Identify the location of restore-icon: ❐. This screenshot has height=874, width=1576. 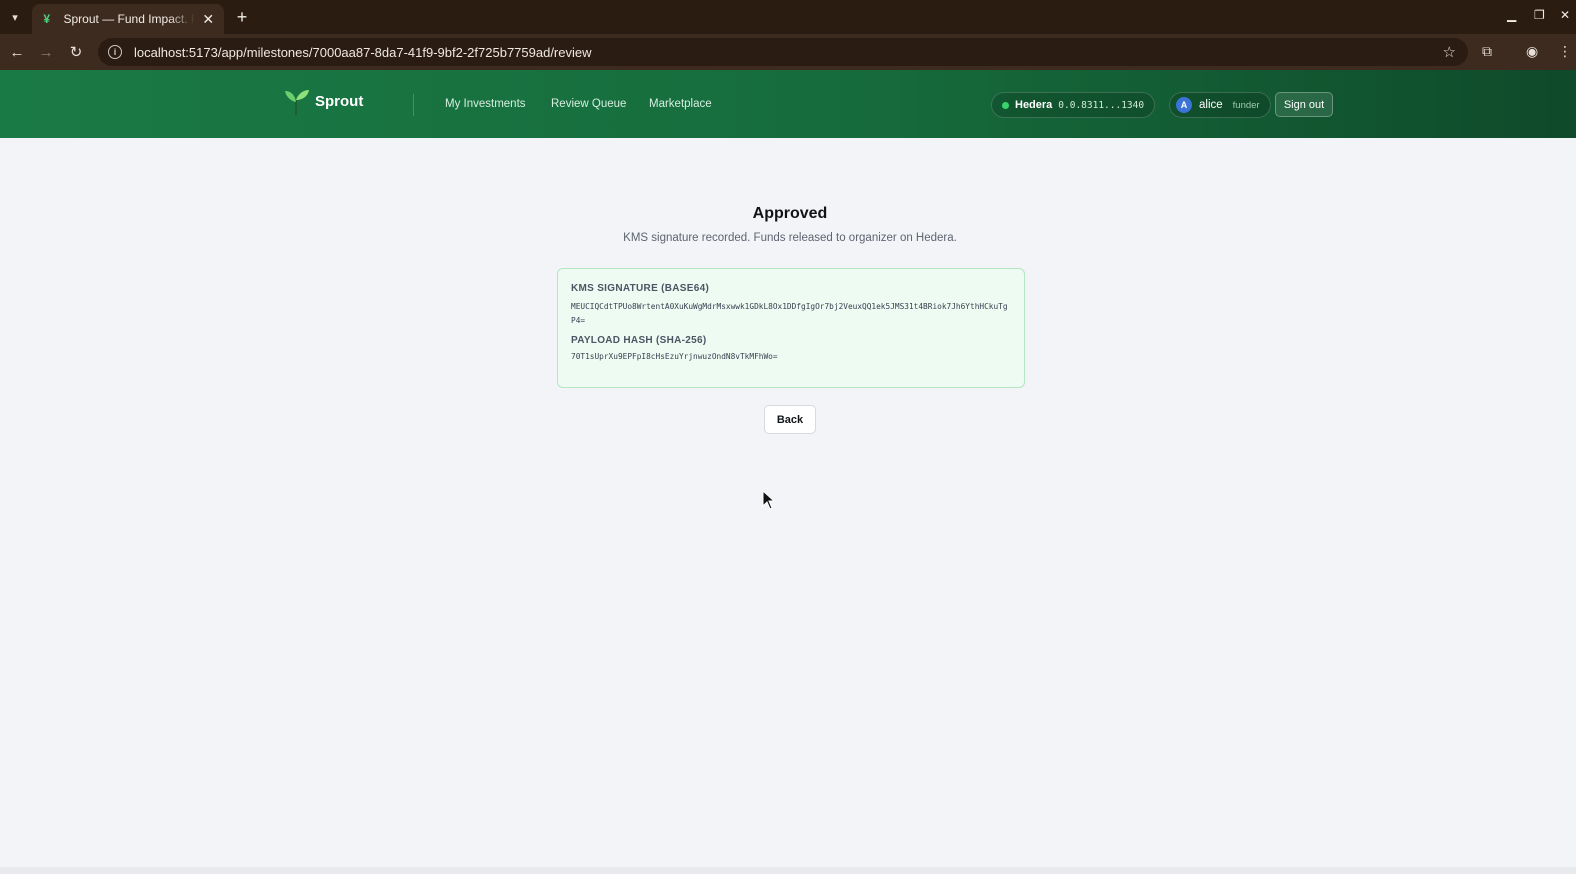
(1539, 15).